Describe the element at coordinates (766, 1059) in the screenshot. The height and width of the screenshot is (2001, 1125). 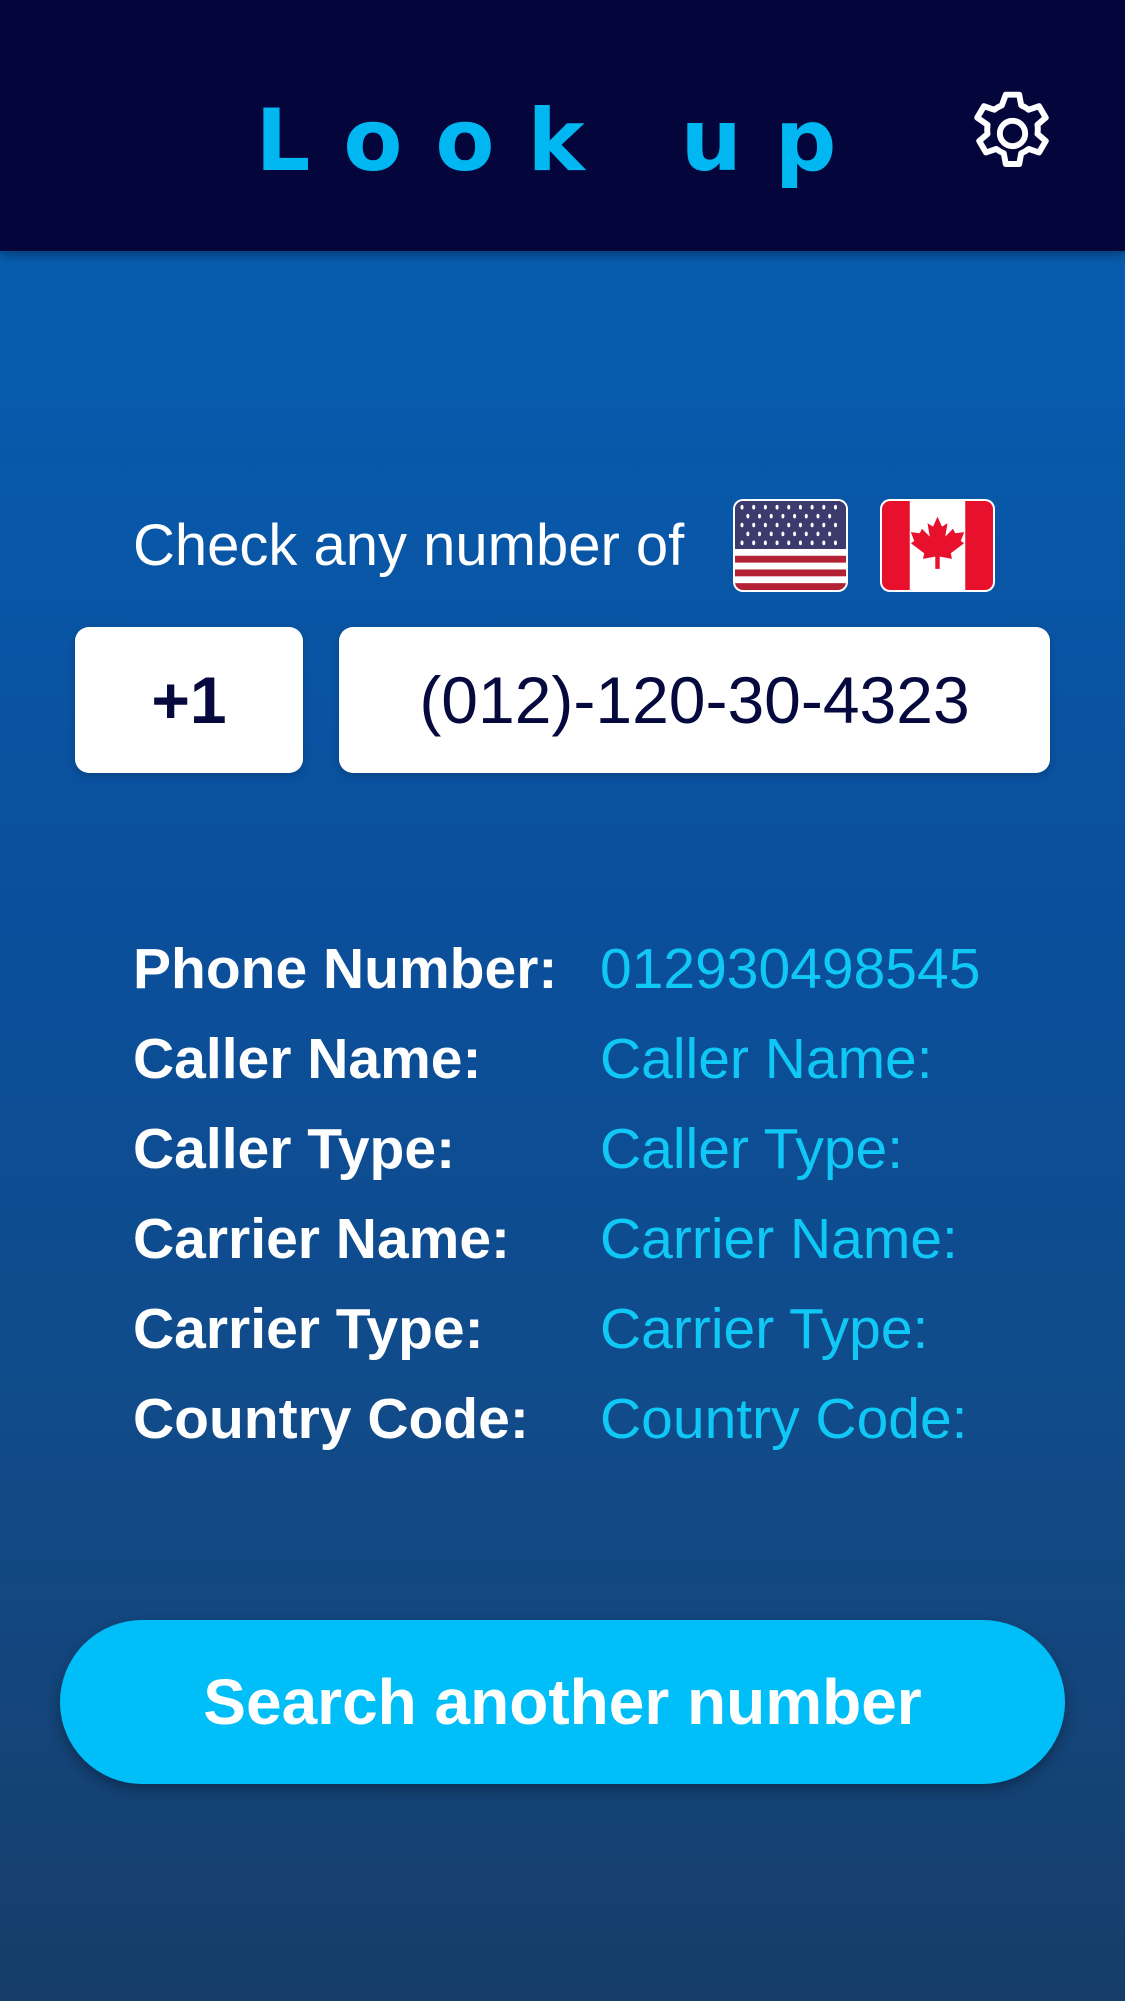
I see `caller-name-value: Caller Name:` at that location.